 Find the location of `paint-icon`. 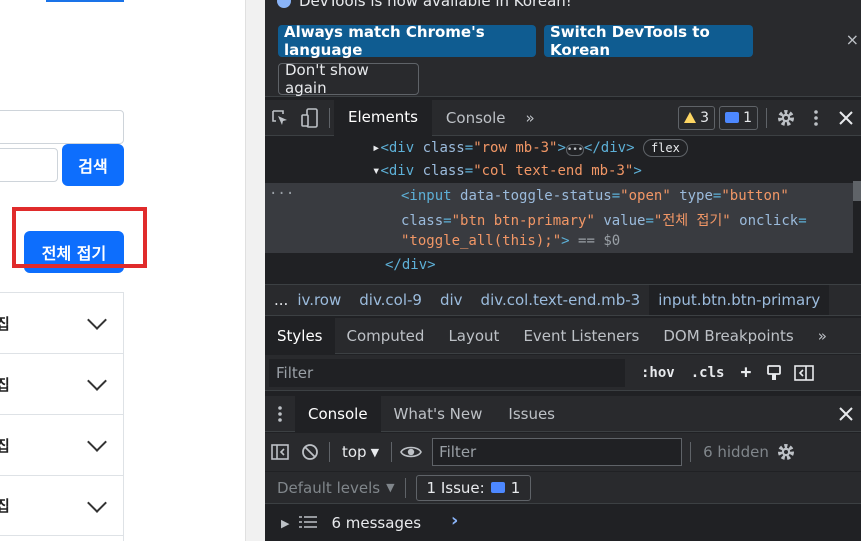

paint-icon is located at coordinates (774, 373).